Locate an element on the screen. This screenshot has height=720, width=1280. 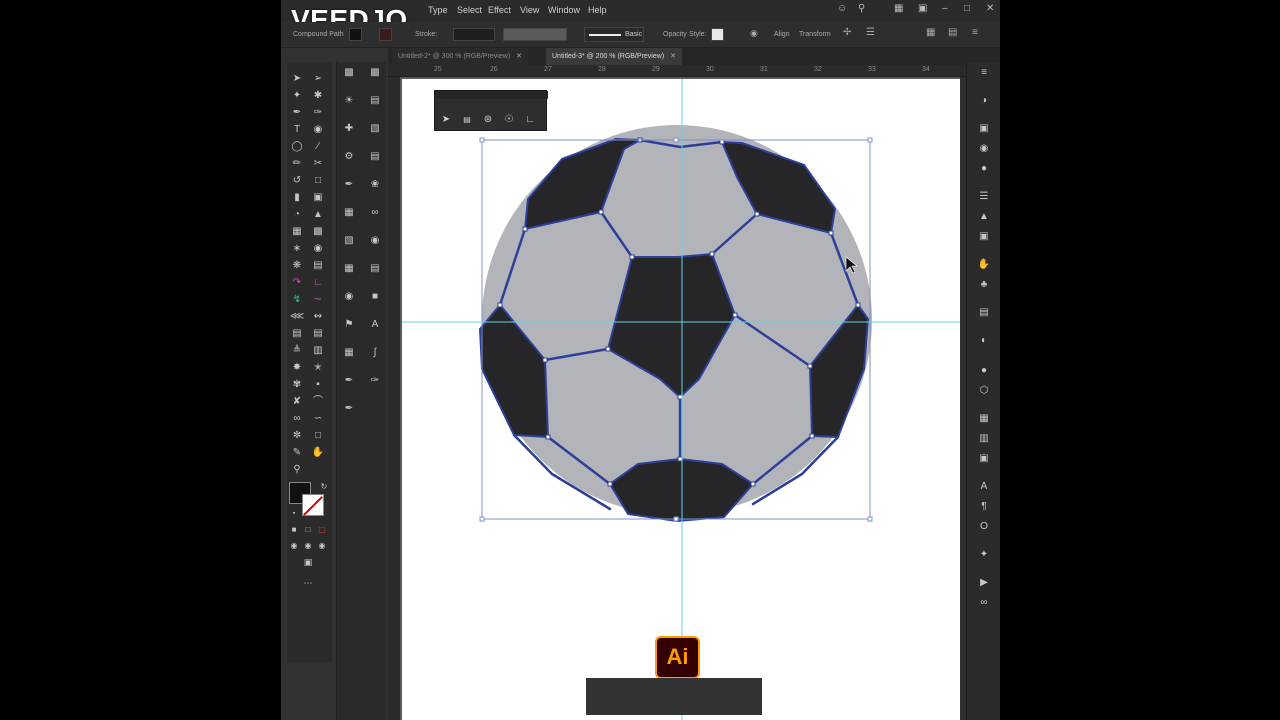
gradient-panel-icon: ◐ is located at coordinates (984, 340).